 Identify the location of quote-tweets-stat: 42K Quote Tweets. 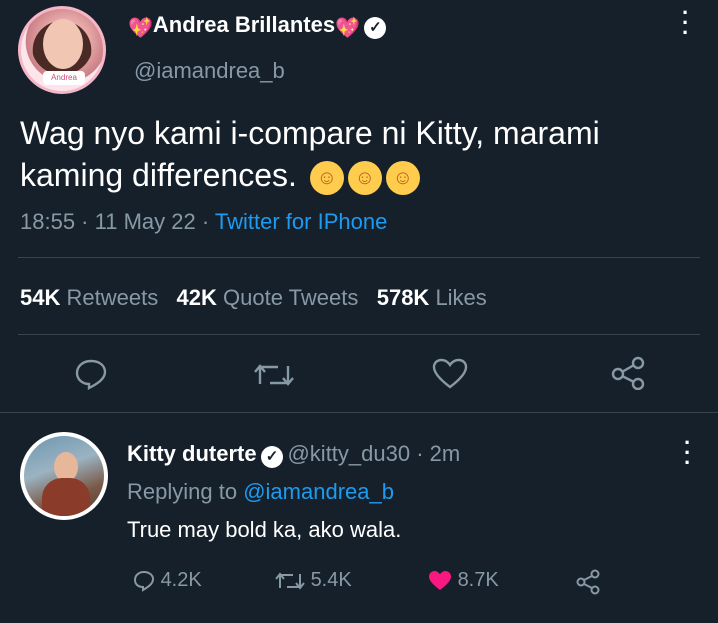
(268, 297).